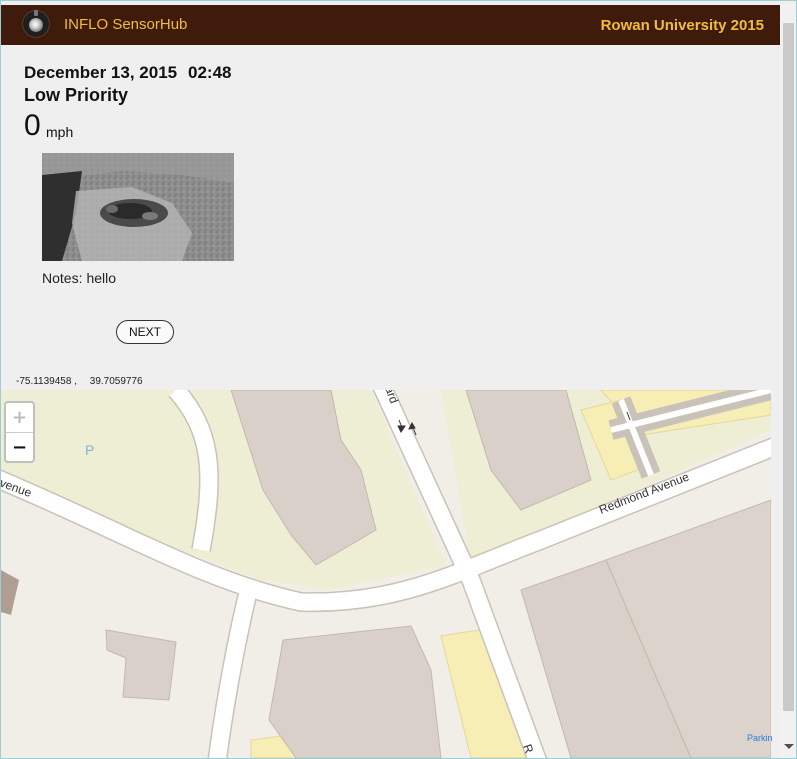 This screenshot has width=797, height=759. I want to click on header-bar: INFLO SensorHub Rowan University 2015, so click(390, 25).